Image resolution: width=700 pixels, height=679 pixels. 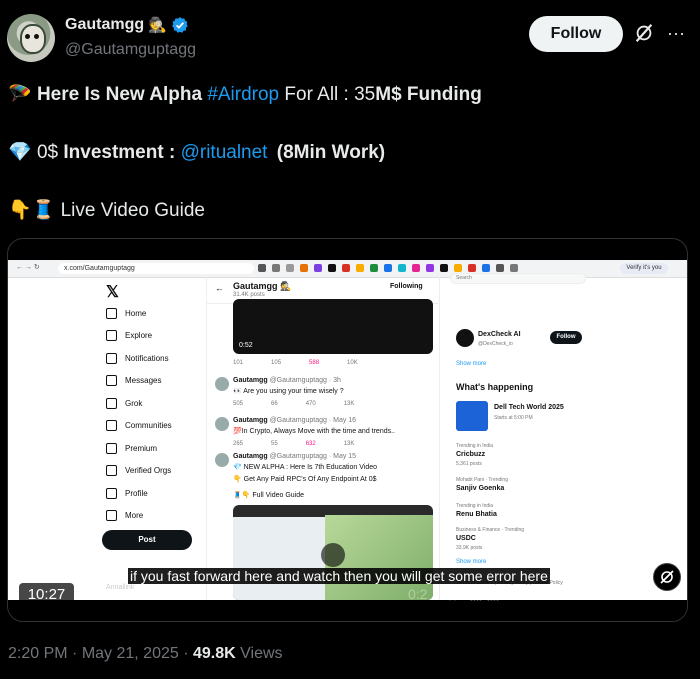 I want to click on event-thumb, so click(x=472, y=416).